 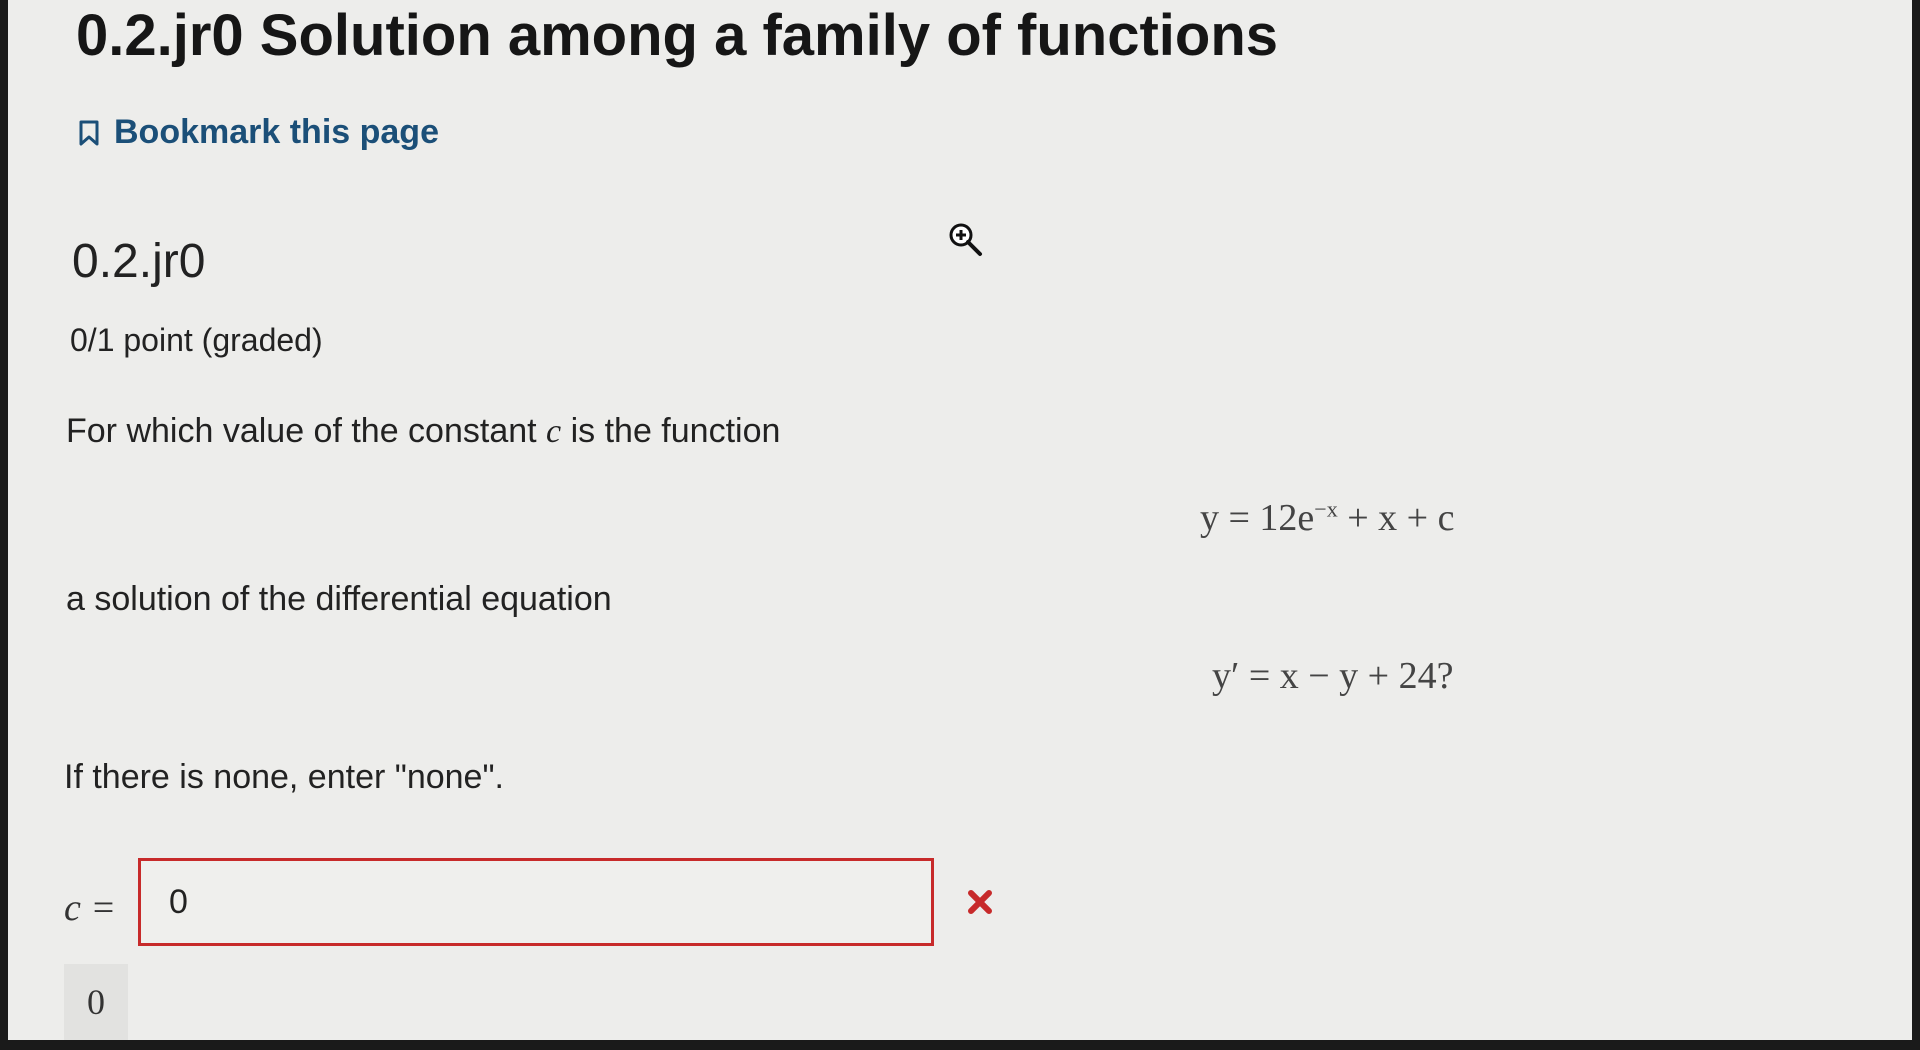 I want to click on zoom-cursor-icon, so click(x=966, y=242).